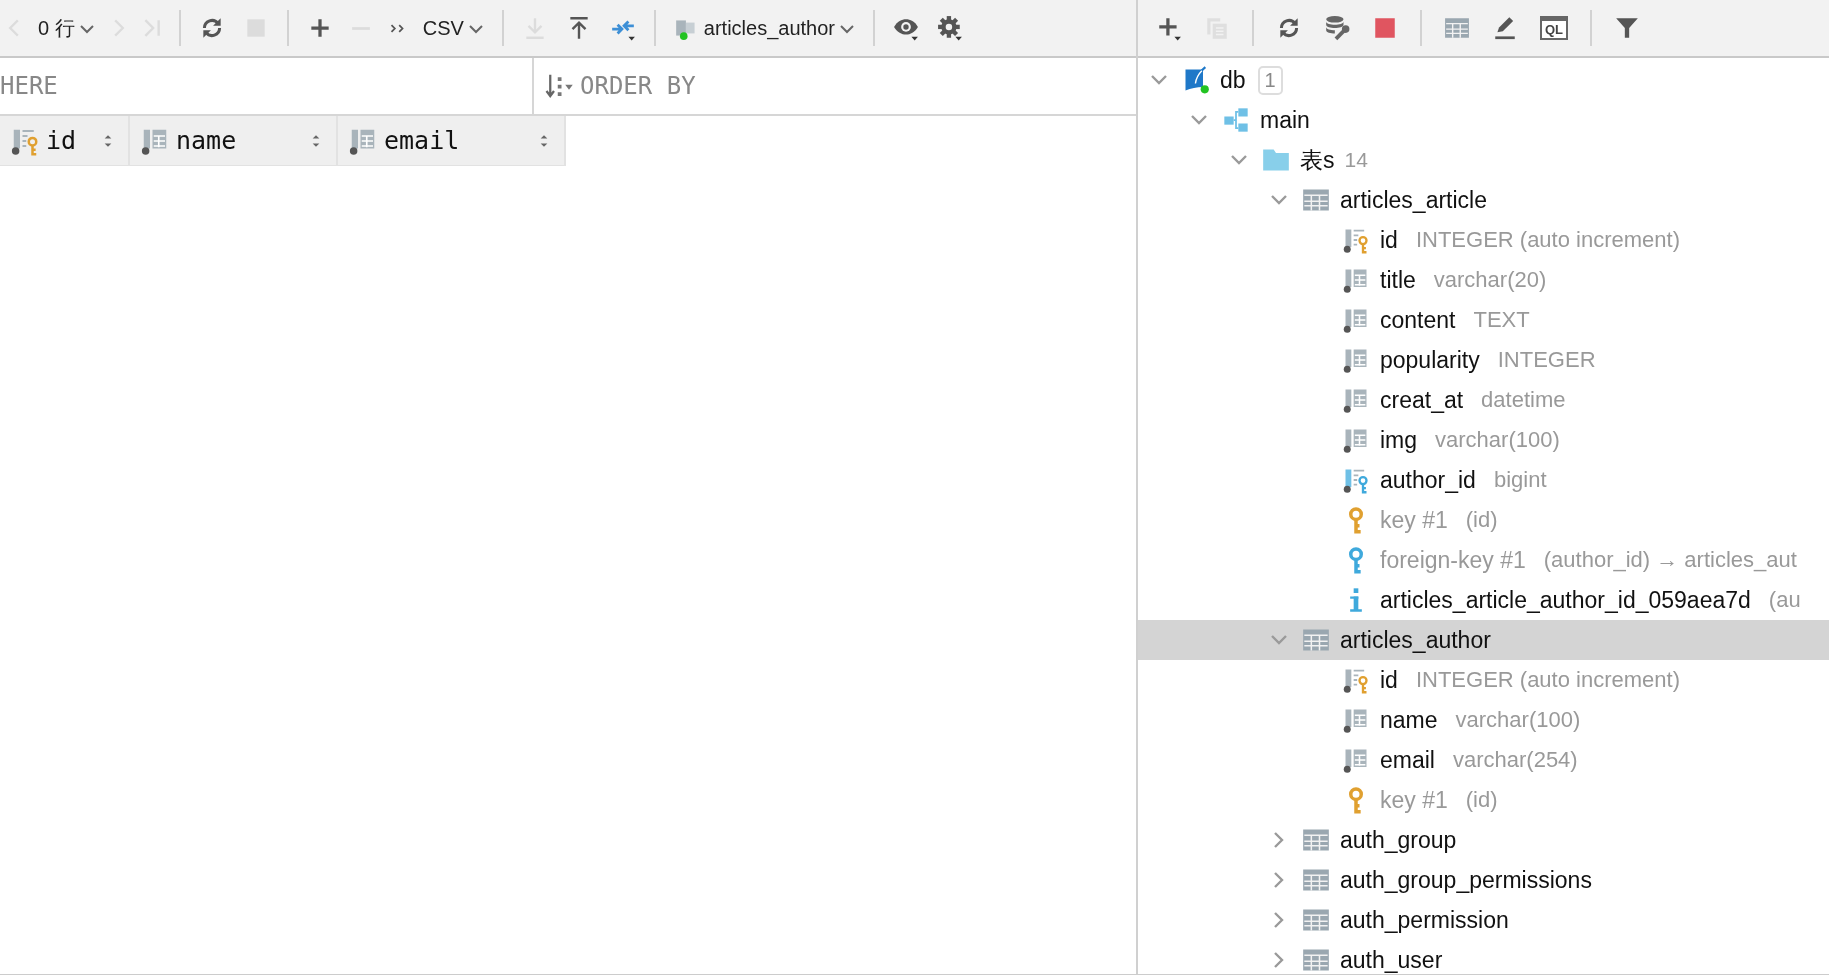 Image resolution: width=1829 pixels, height=975 pixels. I want to click on tree-item: articles_article_author_id_059aea7d (au, so click(1483, 600).